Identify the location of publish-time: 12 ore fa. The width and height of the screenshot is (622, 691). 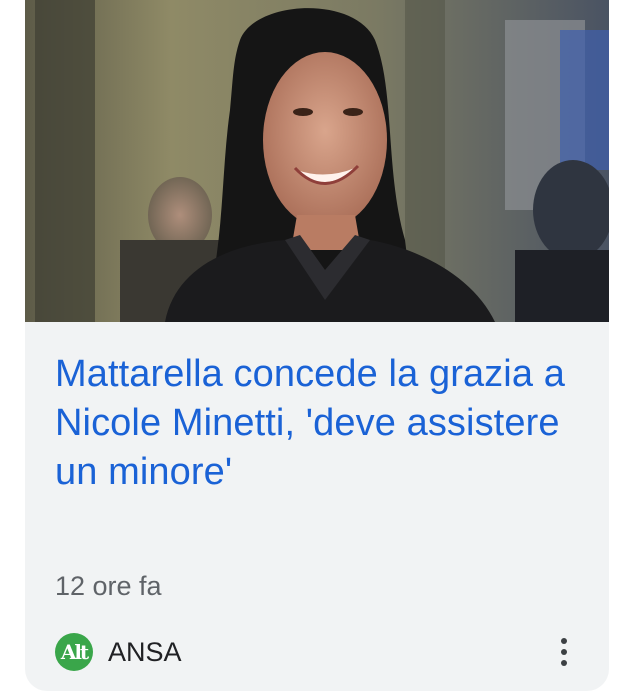
(108, 586).